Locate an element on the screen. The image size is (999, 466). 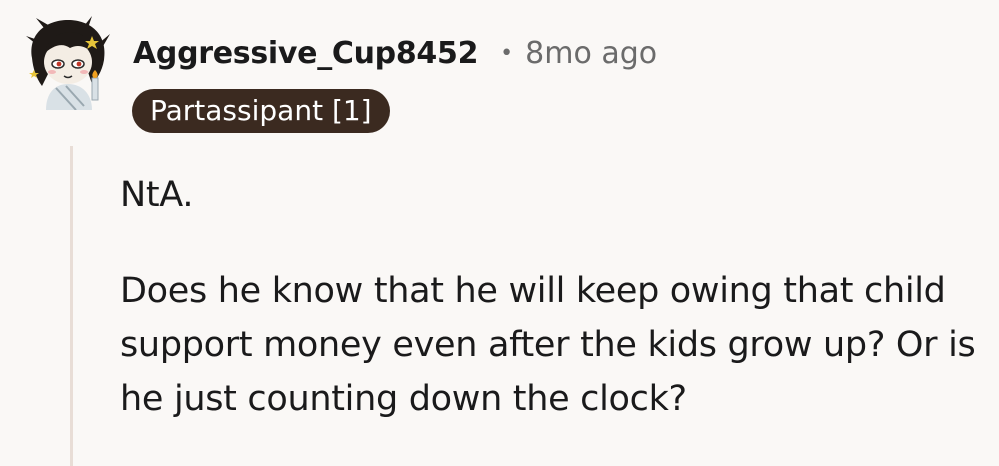
user-flair-badge: Partassipant [1] is located at coordinates (261, 111).